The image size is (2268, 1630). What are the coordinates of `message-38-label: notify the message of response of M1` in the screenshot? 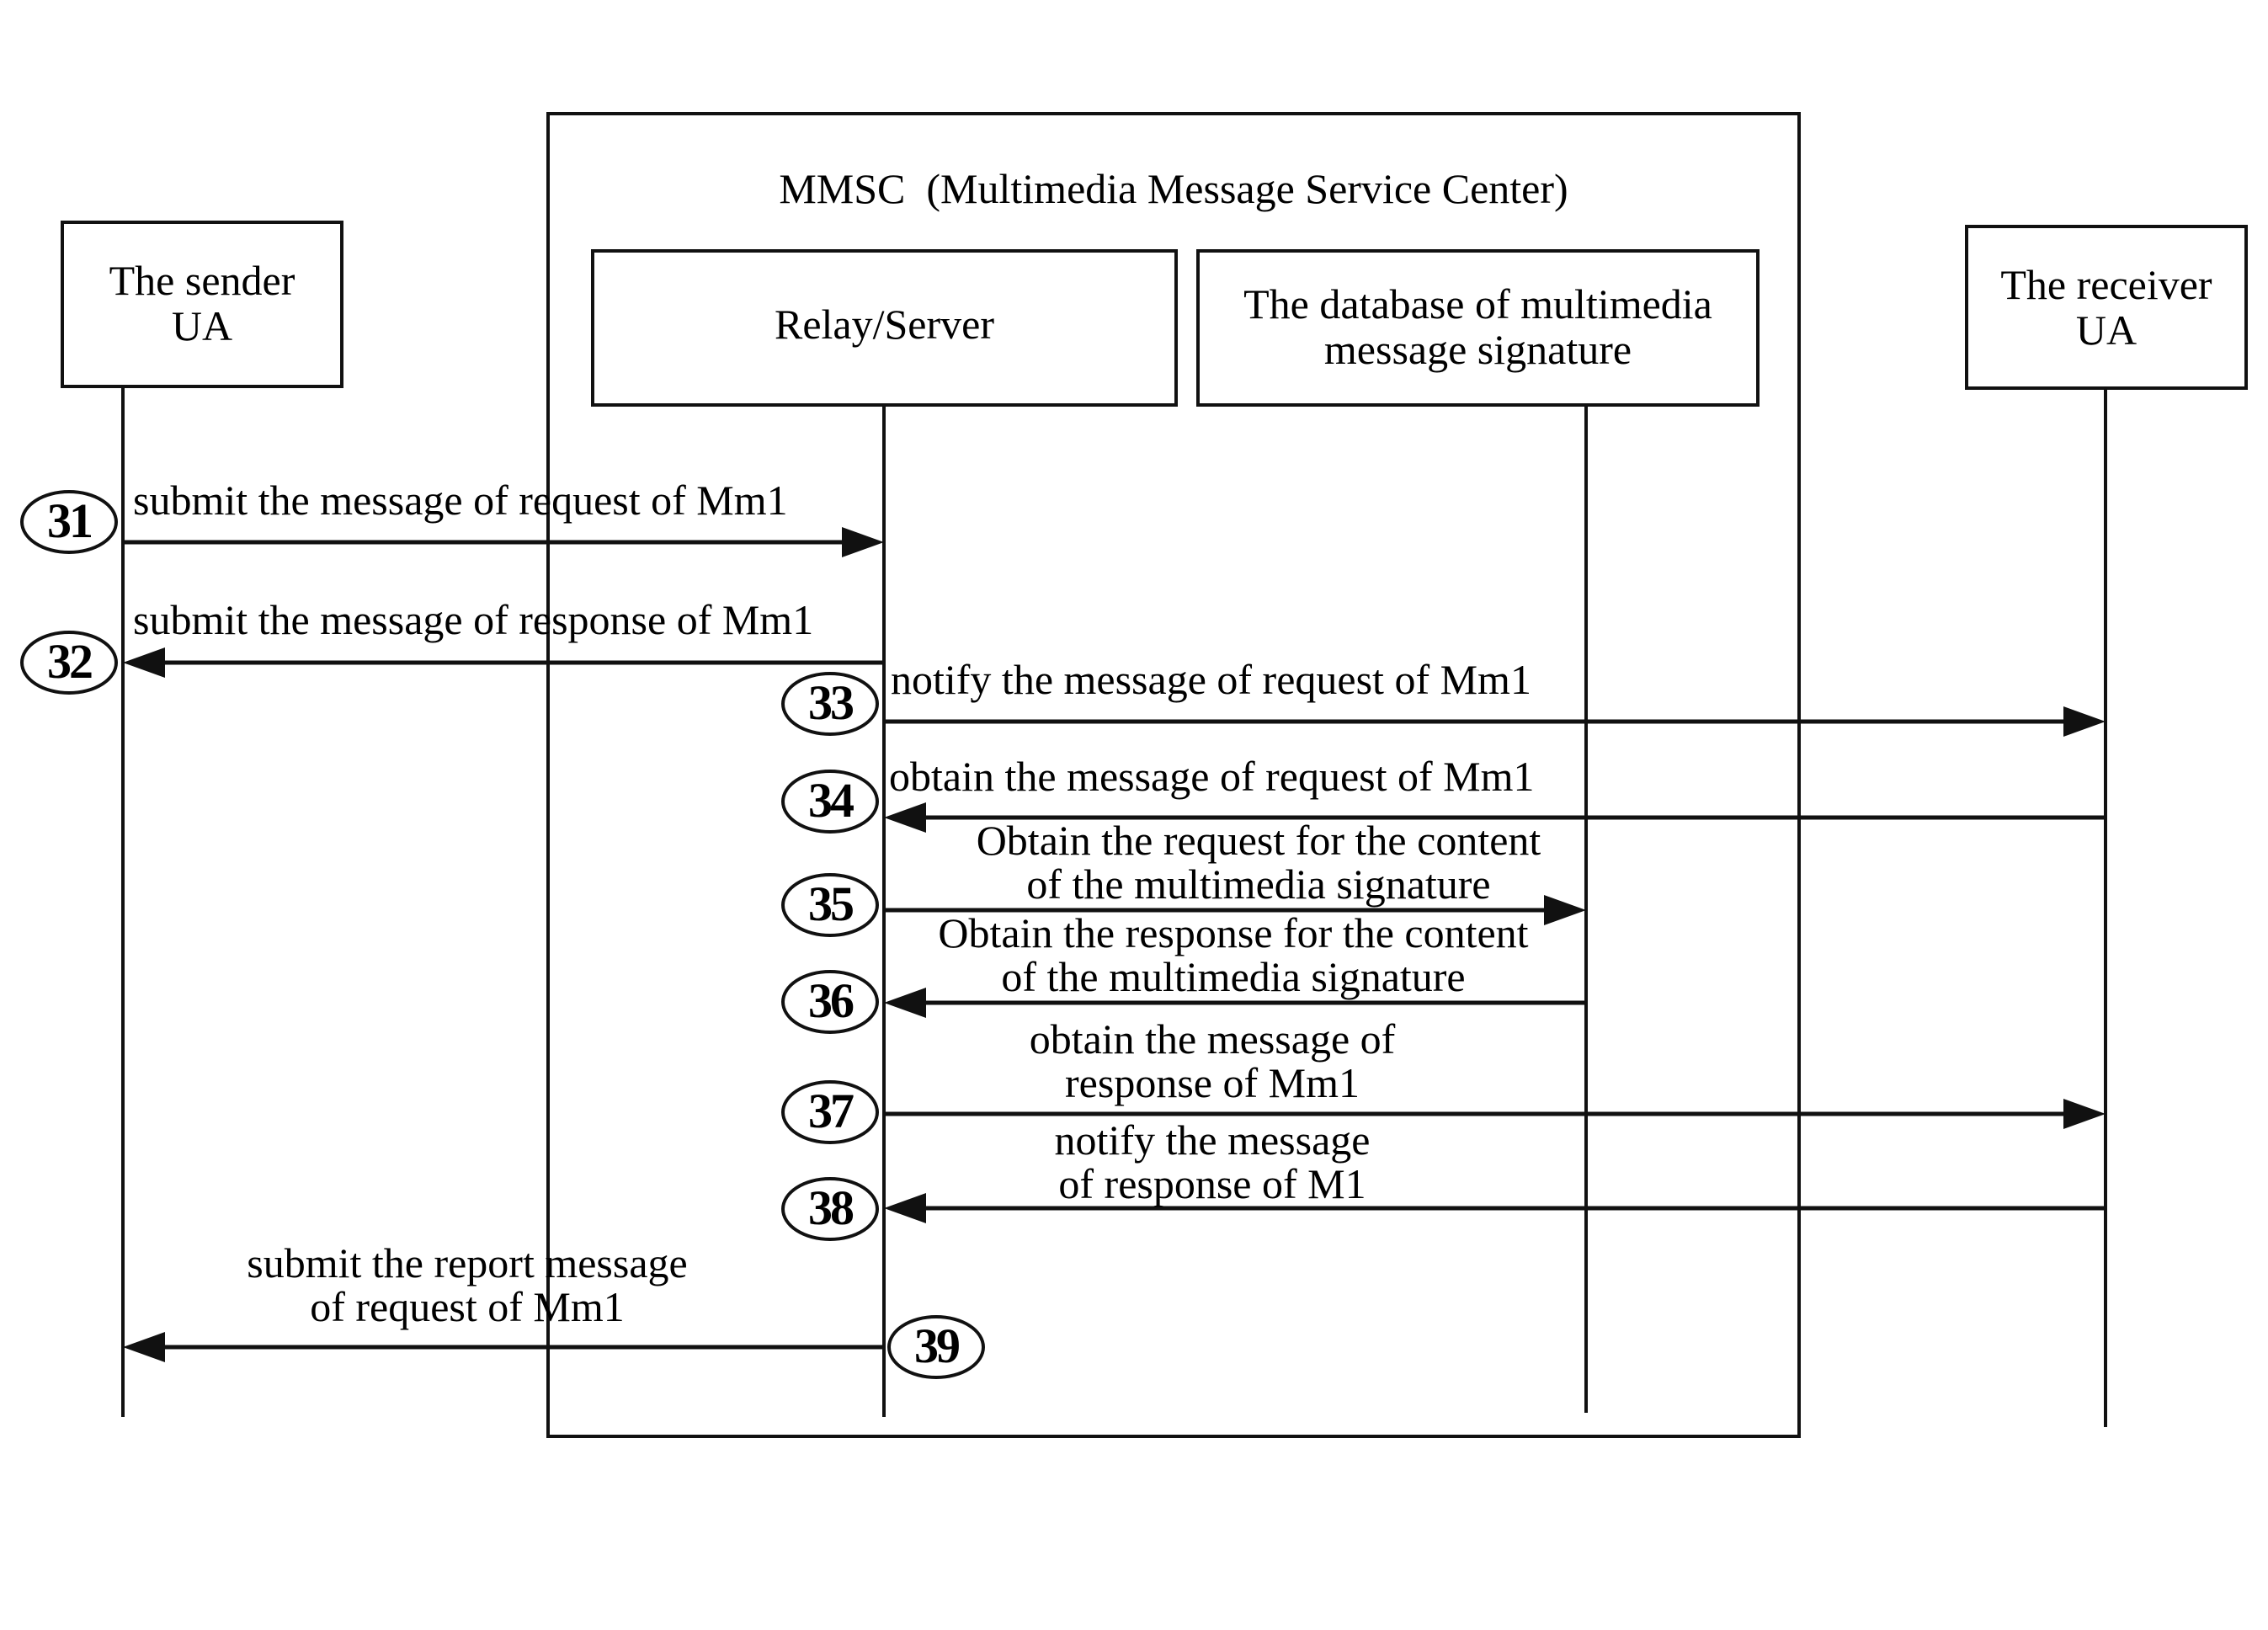 It's located at (1212, 1161).